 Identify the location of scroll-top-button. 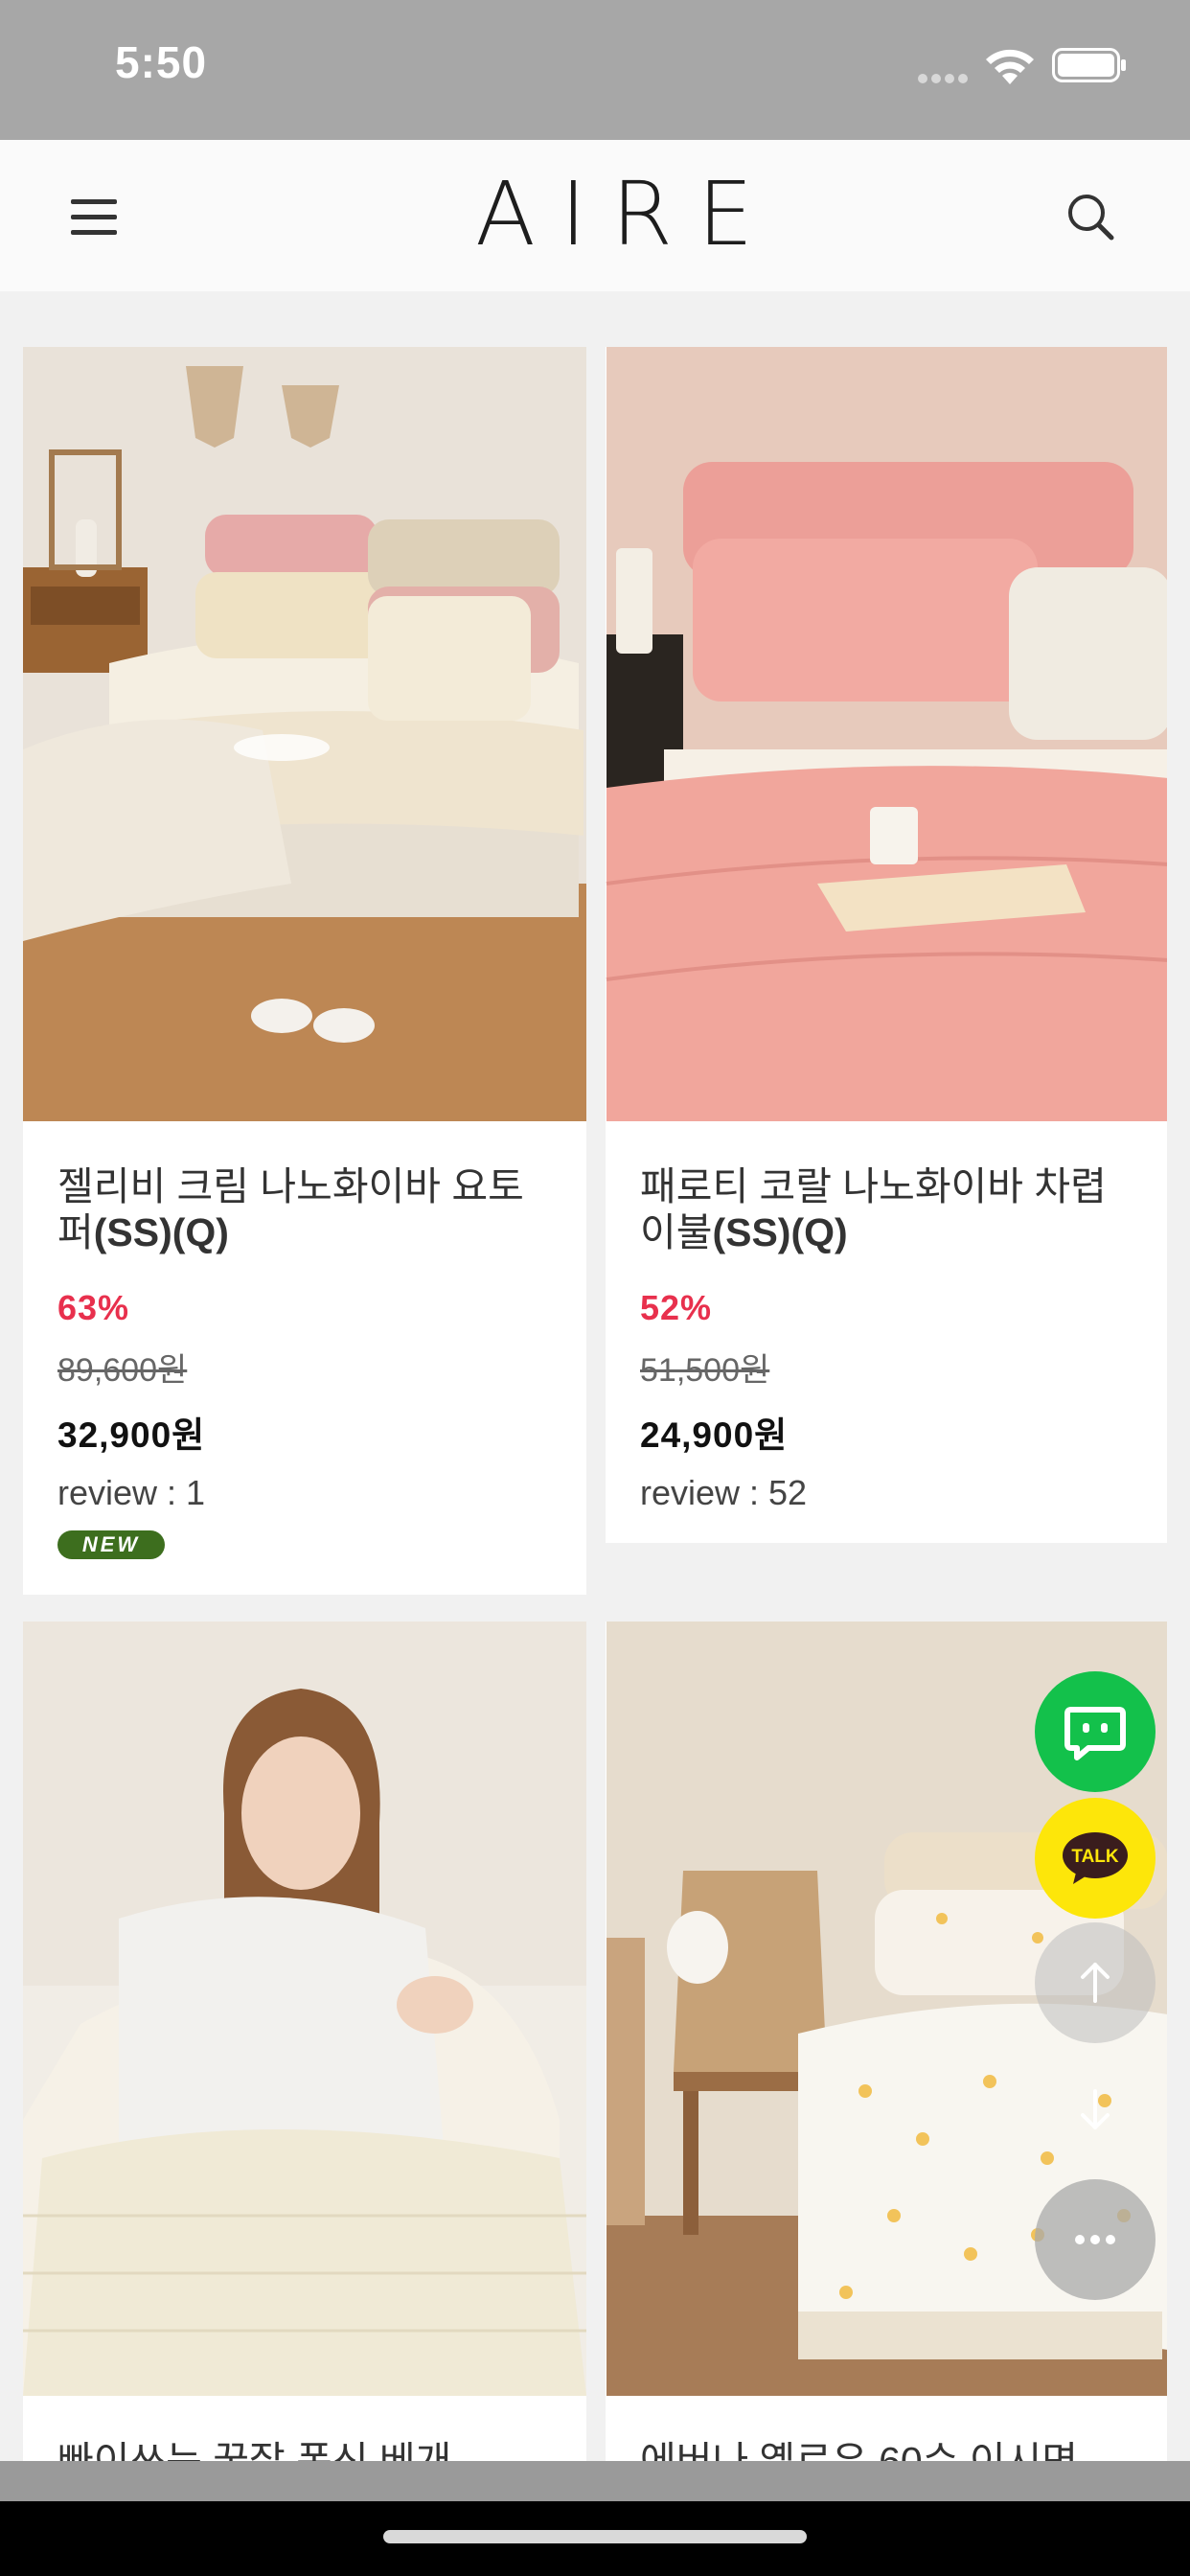
(1096, 1982).